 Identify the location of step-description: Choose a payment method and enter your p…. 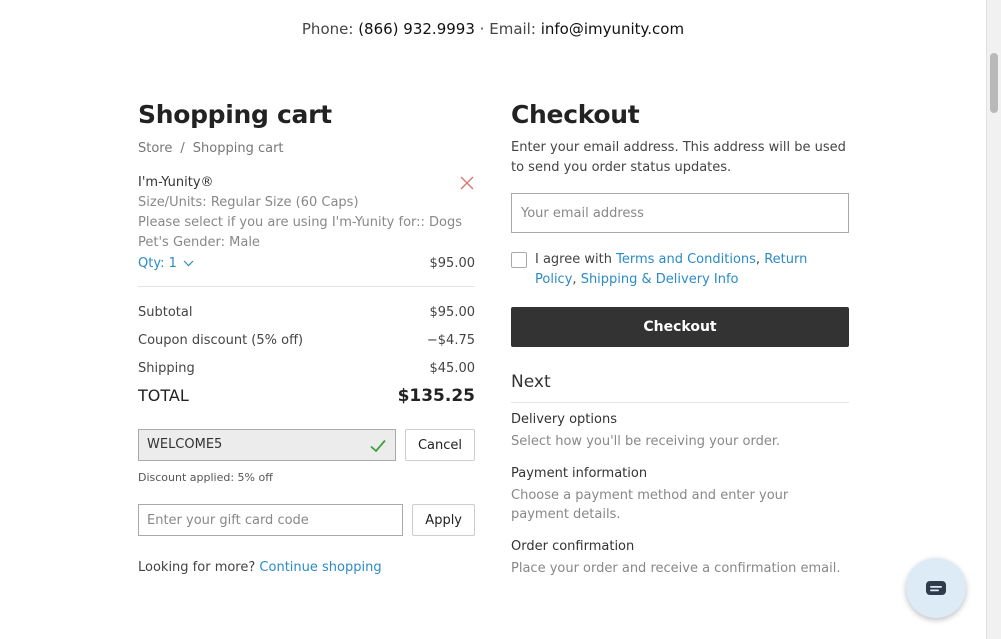
(650, 505).